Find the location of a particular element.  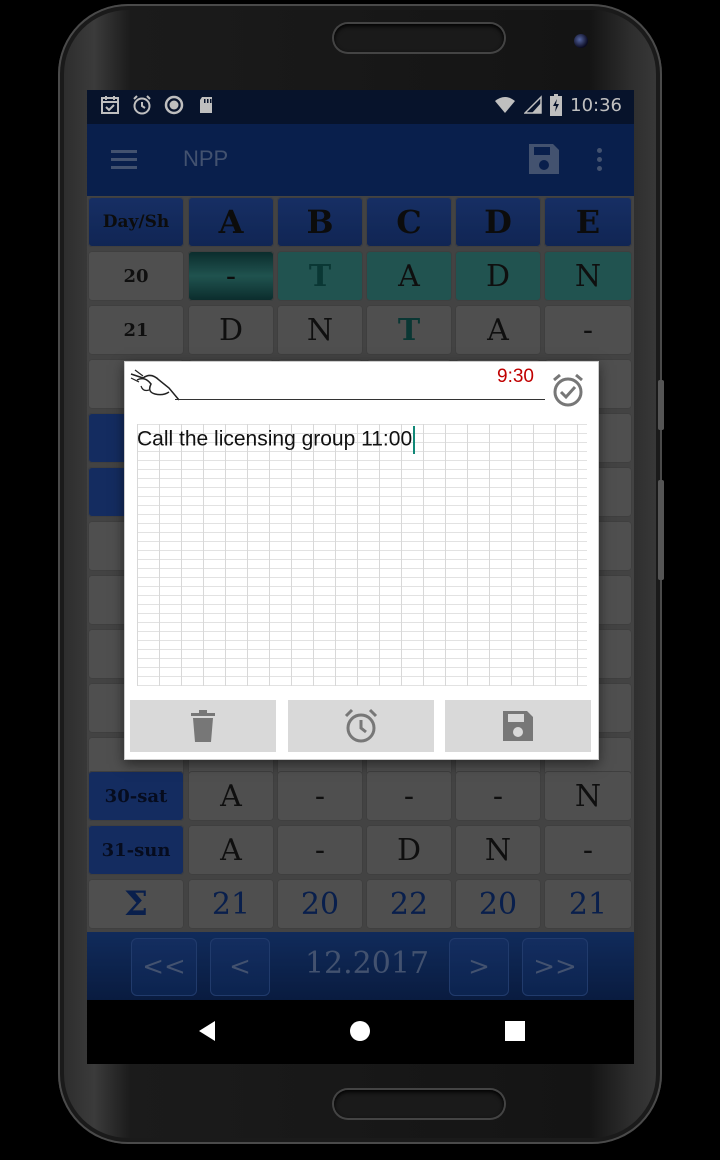

front-camera is located at coordinates (581, 41).